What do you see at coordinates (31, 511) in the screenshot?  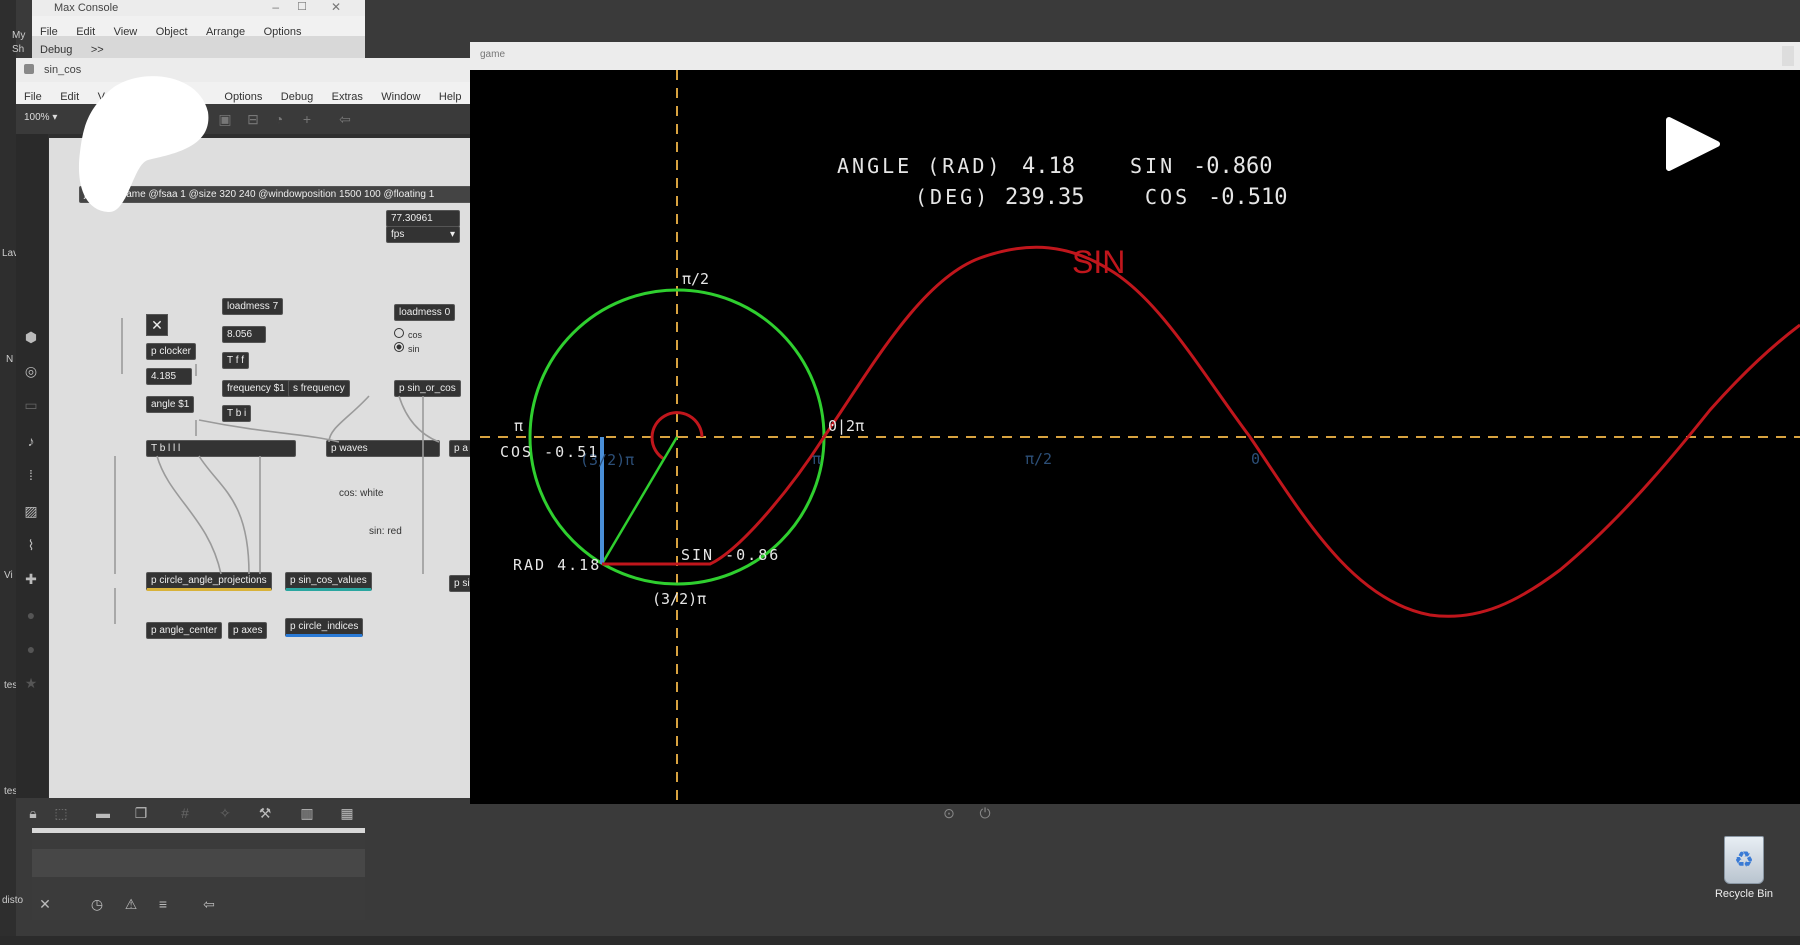 I see `image-icon: ▨` at bounding box center [31, 511].